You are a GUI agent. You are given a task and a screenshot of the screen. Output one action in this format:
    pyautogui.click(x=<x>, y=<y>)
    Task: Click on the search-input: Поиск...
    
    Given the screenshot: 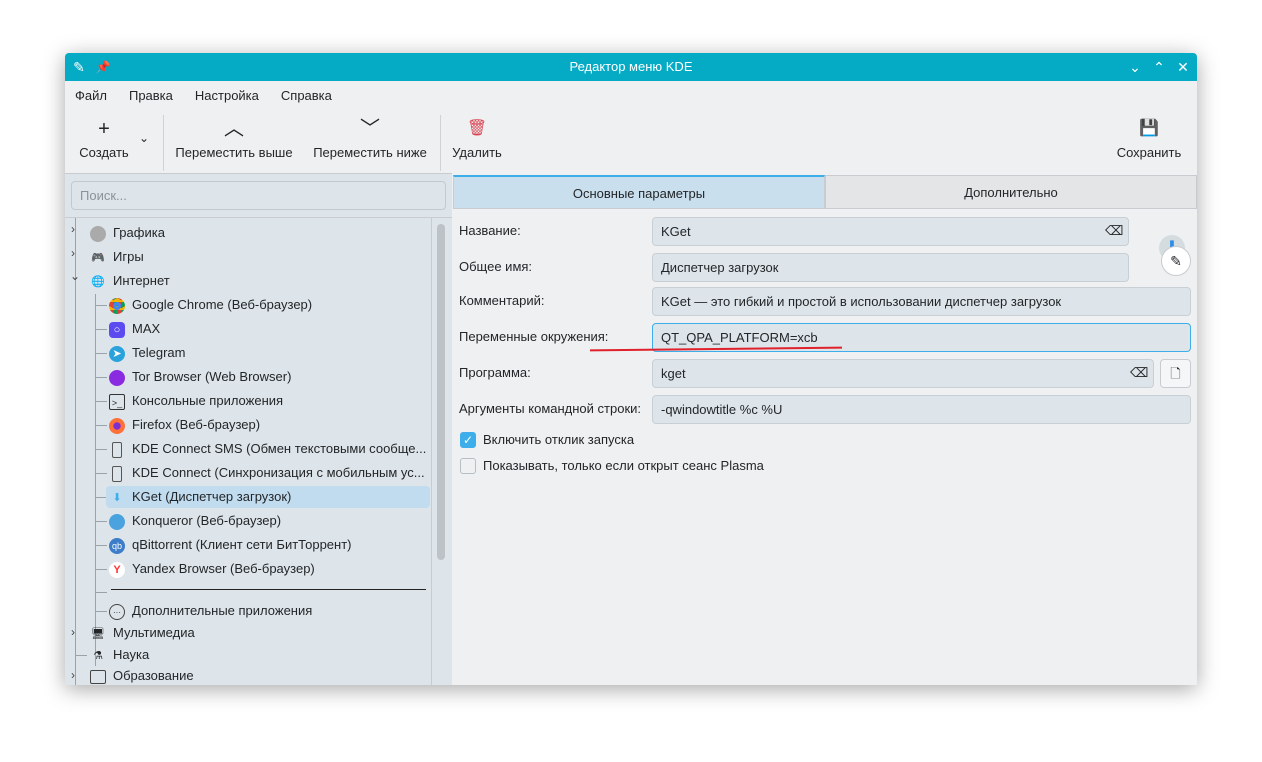 What is the action you would take?
    pyautogui.click(x=258, y=195)
    